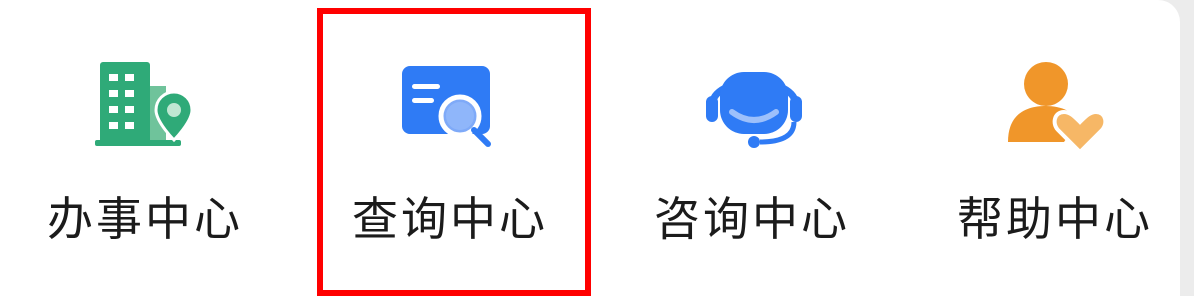  What do you see at coordinates (146, 104) in the screenshot?
I see `office-building-location-icon` at bounding box center [146, 104].